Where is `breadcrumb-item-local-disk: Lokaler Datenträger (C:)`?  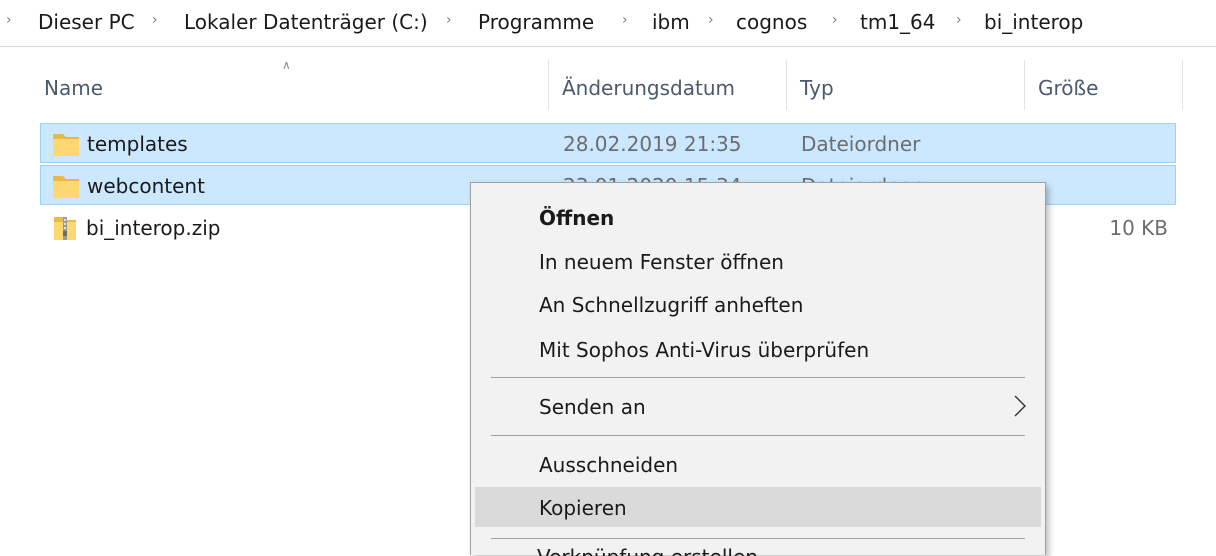 breadcrumb-item-local-disk: Lokaler Datenträger (C:) is located at coordinates (306, 22).